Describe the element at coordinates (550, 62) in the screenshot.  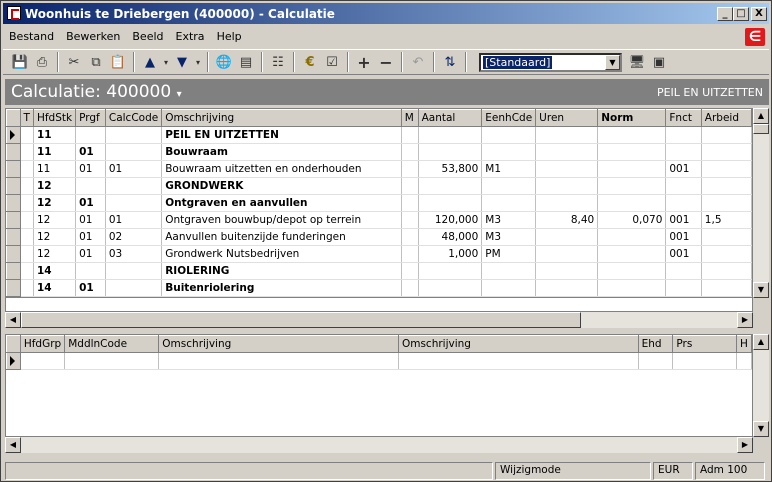
I see `style-select: [Standaard] ▼` at that location.